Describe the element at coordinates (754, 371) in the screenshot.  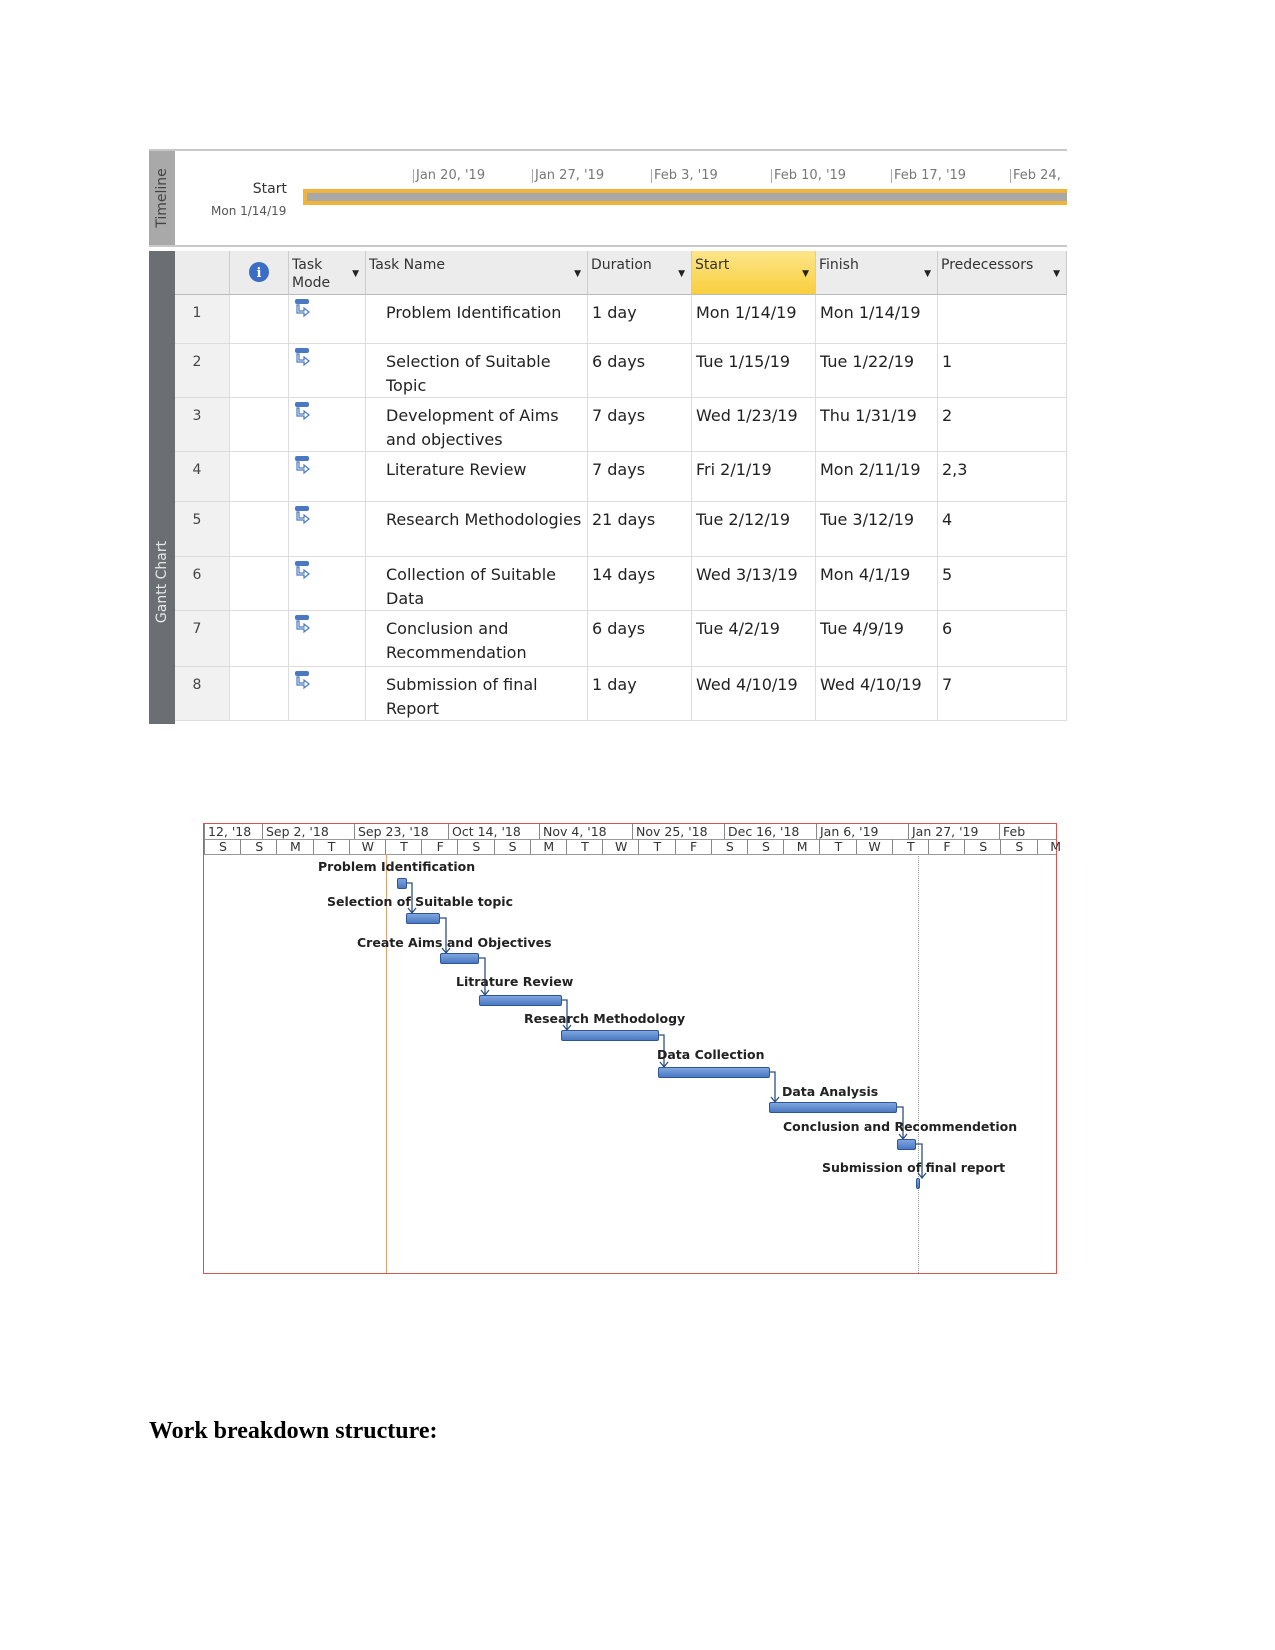
I see `cell-start: Tue 1/15/19` at that location.